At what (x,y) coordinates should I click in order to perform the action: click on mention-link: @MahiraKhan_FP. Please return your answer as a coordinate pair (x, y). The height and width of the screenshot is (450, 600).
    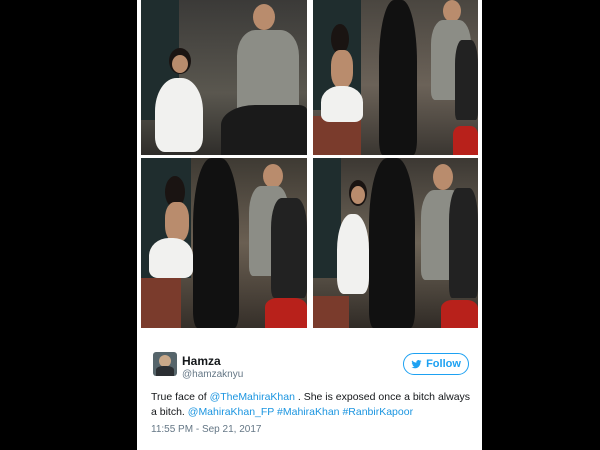
    Looking at the image, I should click on (231, 412).